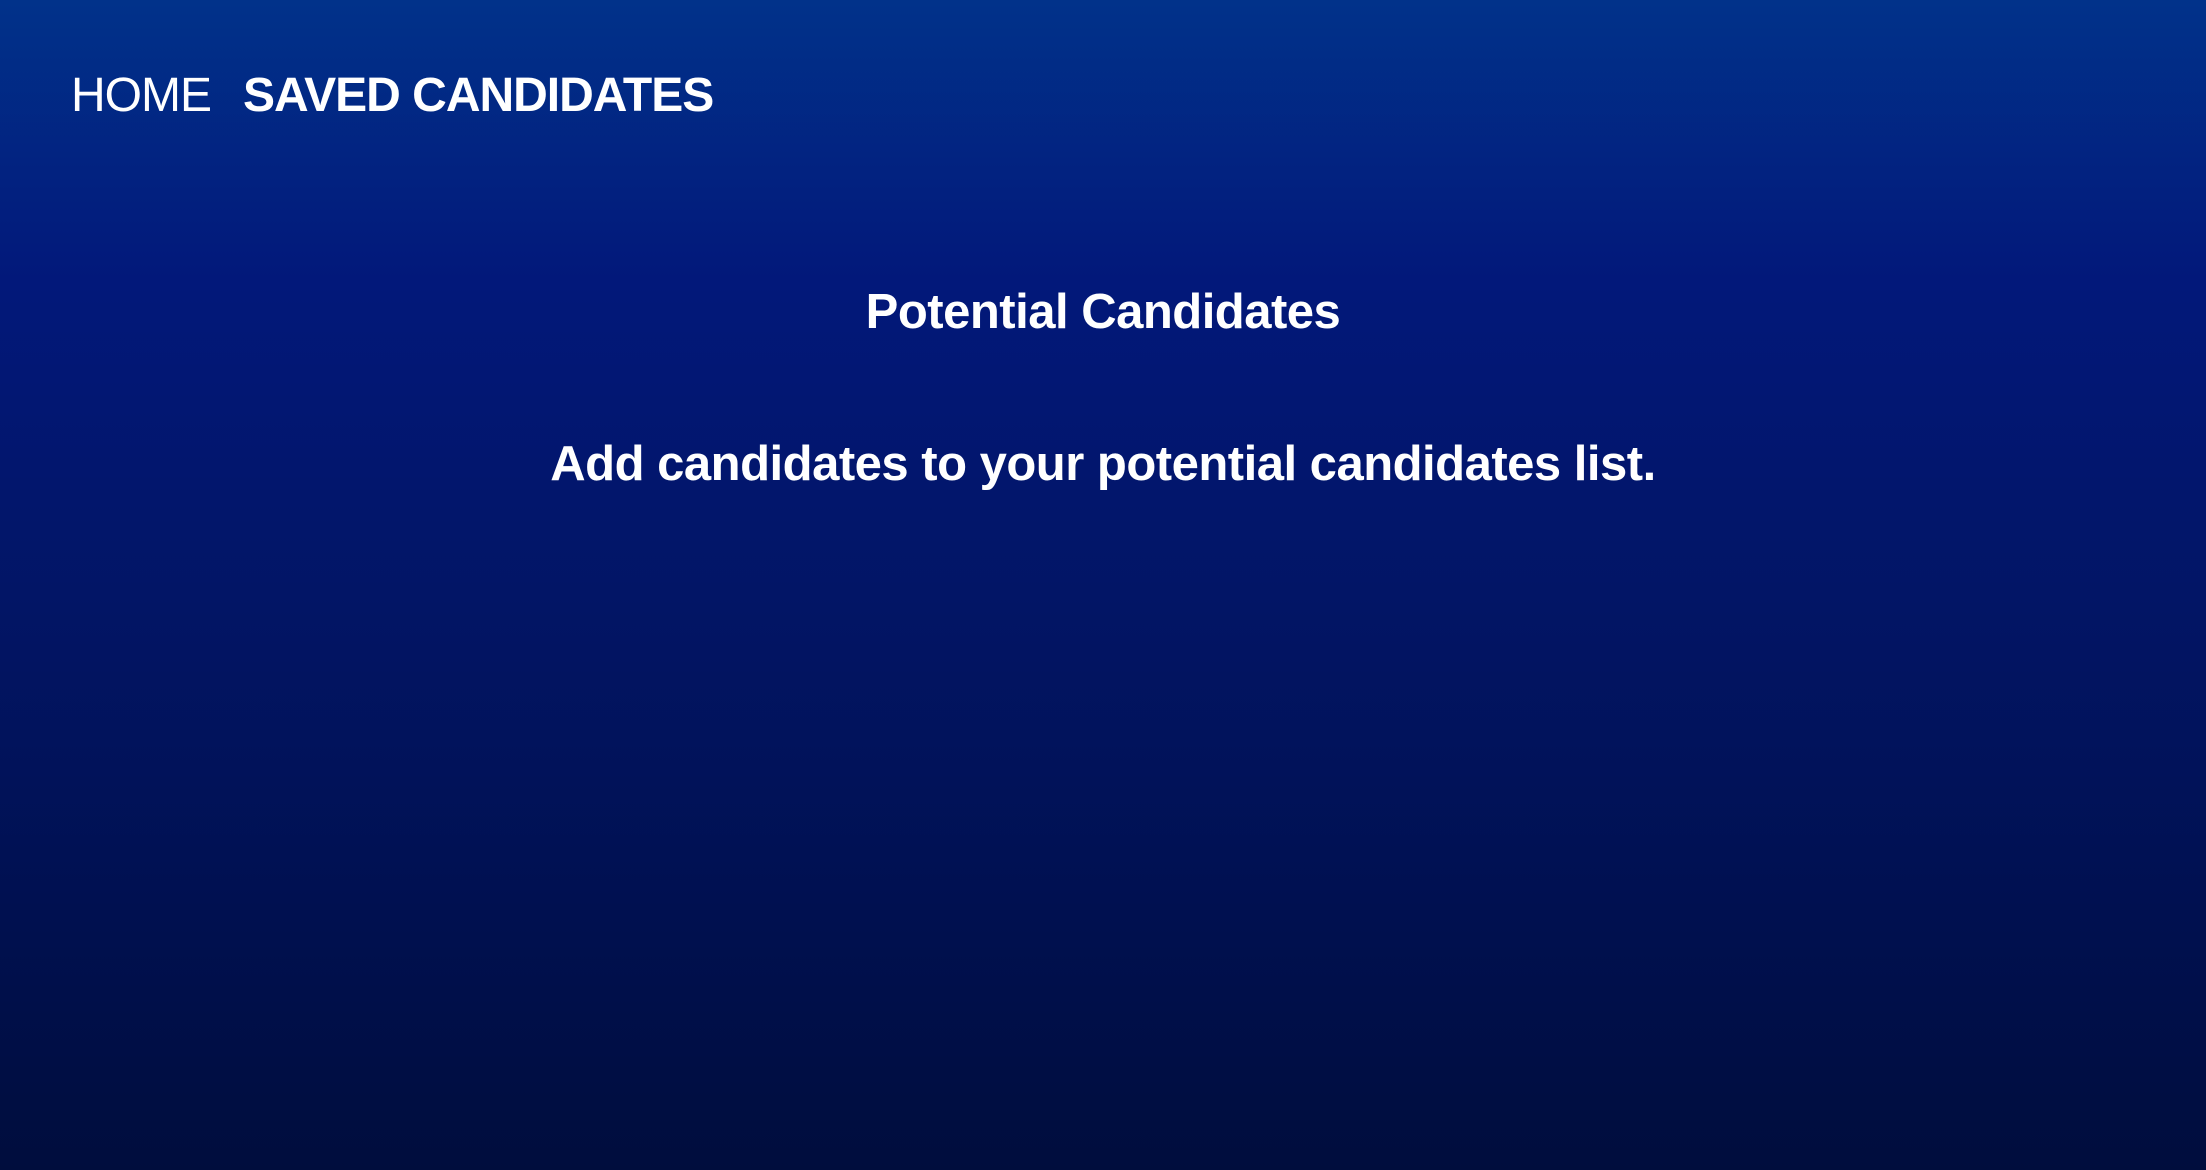 This screenshot has height=1170, width=2206. I want to click on nav-home-link: HOME, so click(141, 96).